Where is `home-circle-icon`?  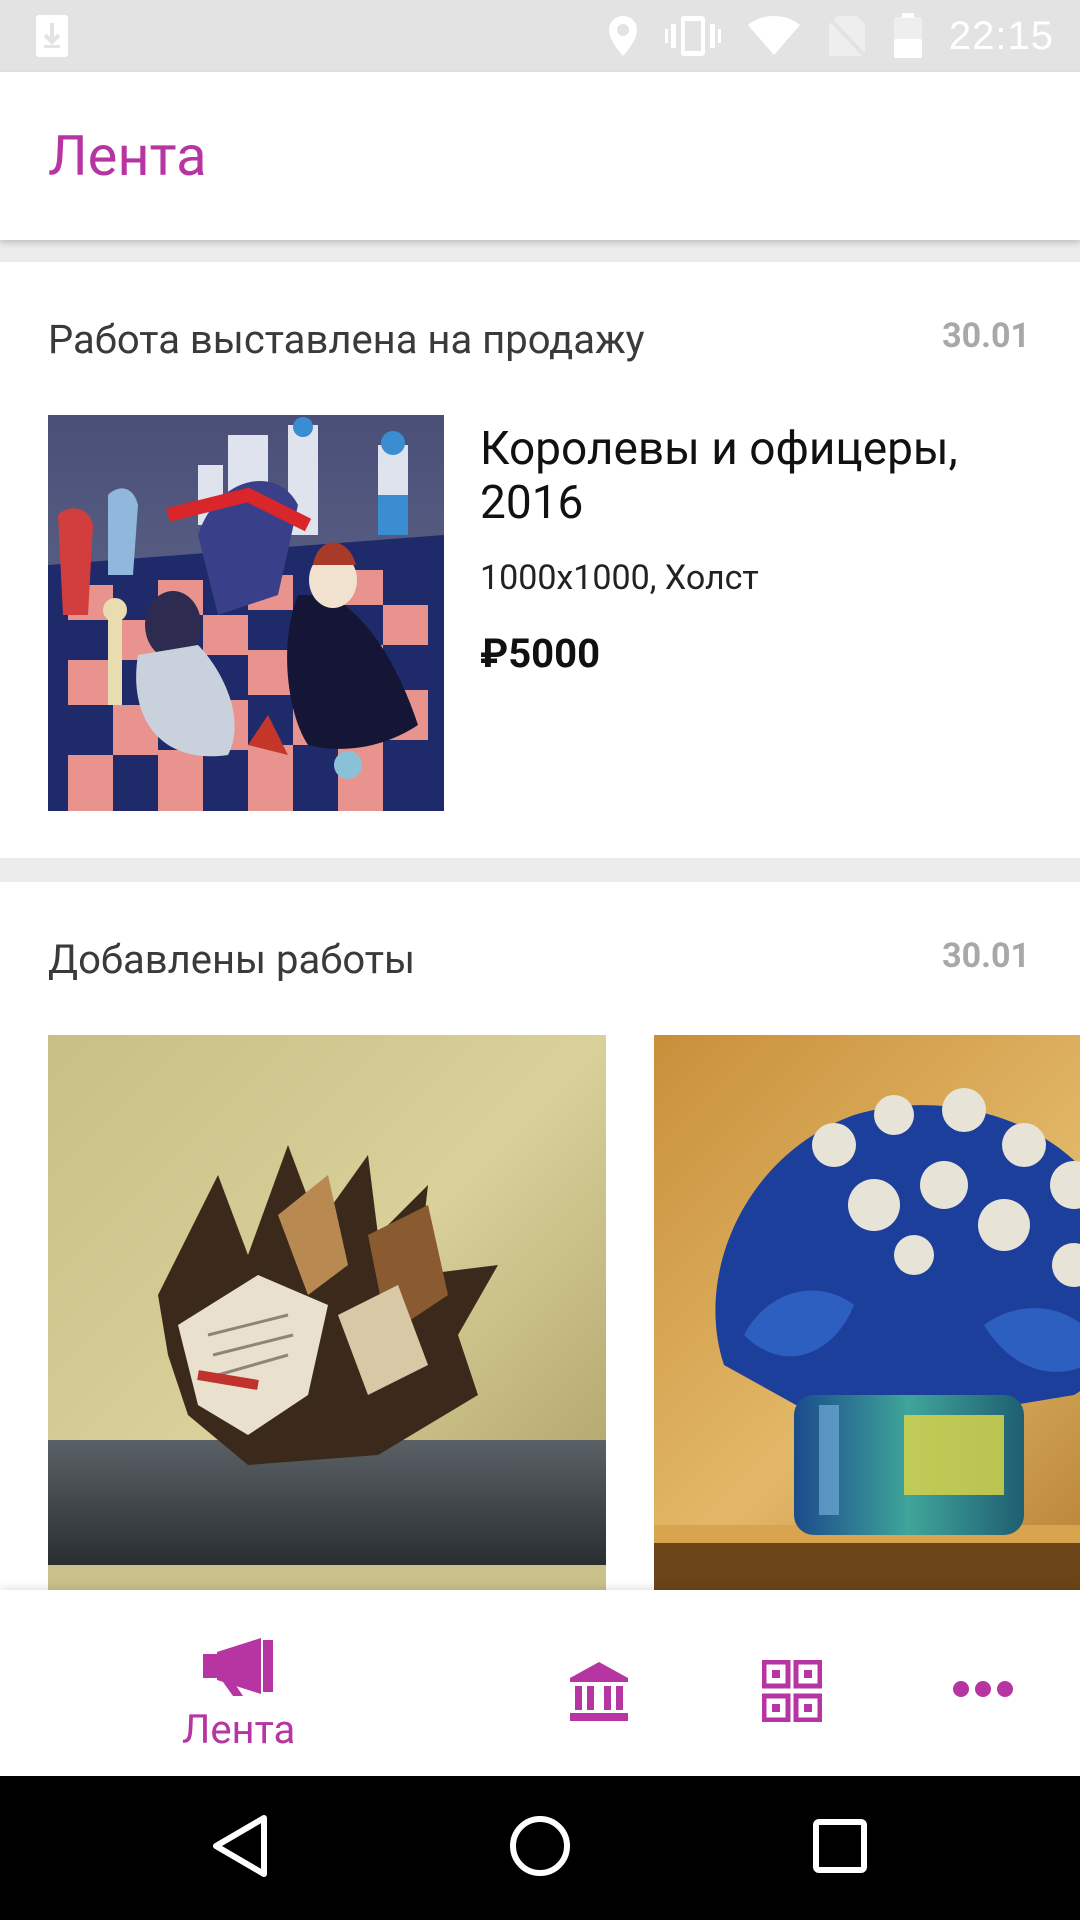
home-circle-icon is located at coordinates (540, 1848).